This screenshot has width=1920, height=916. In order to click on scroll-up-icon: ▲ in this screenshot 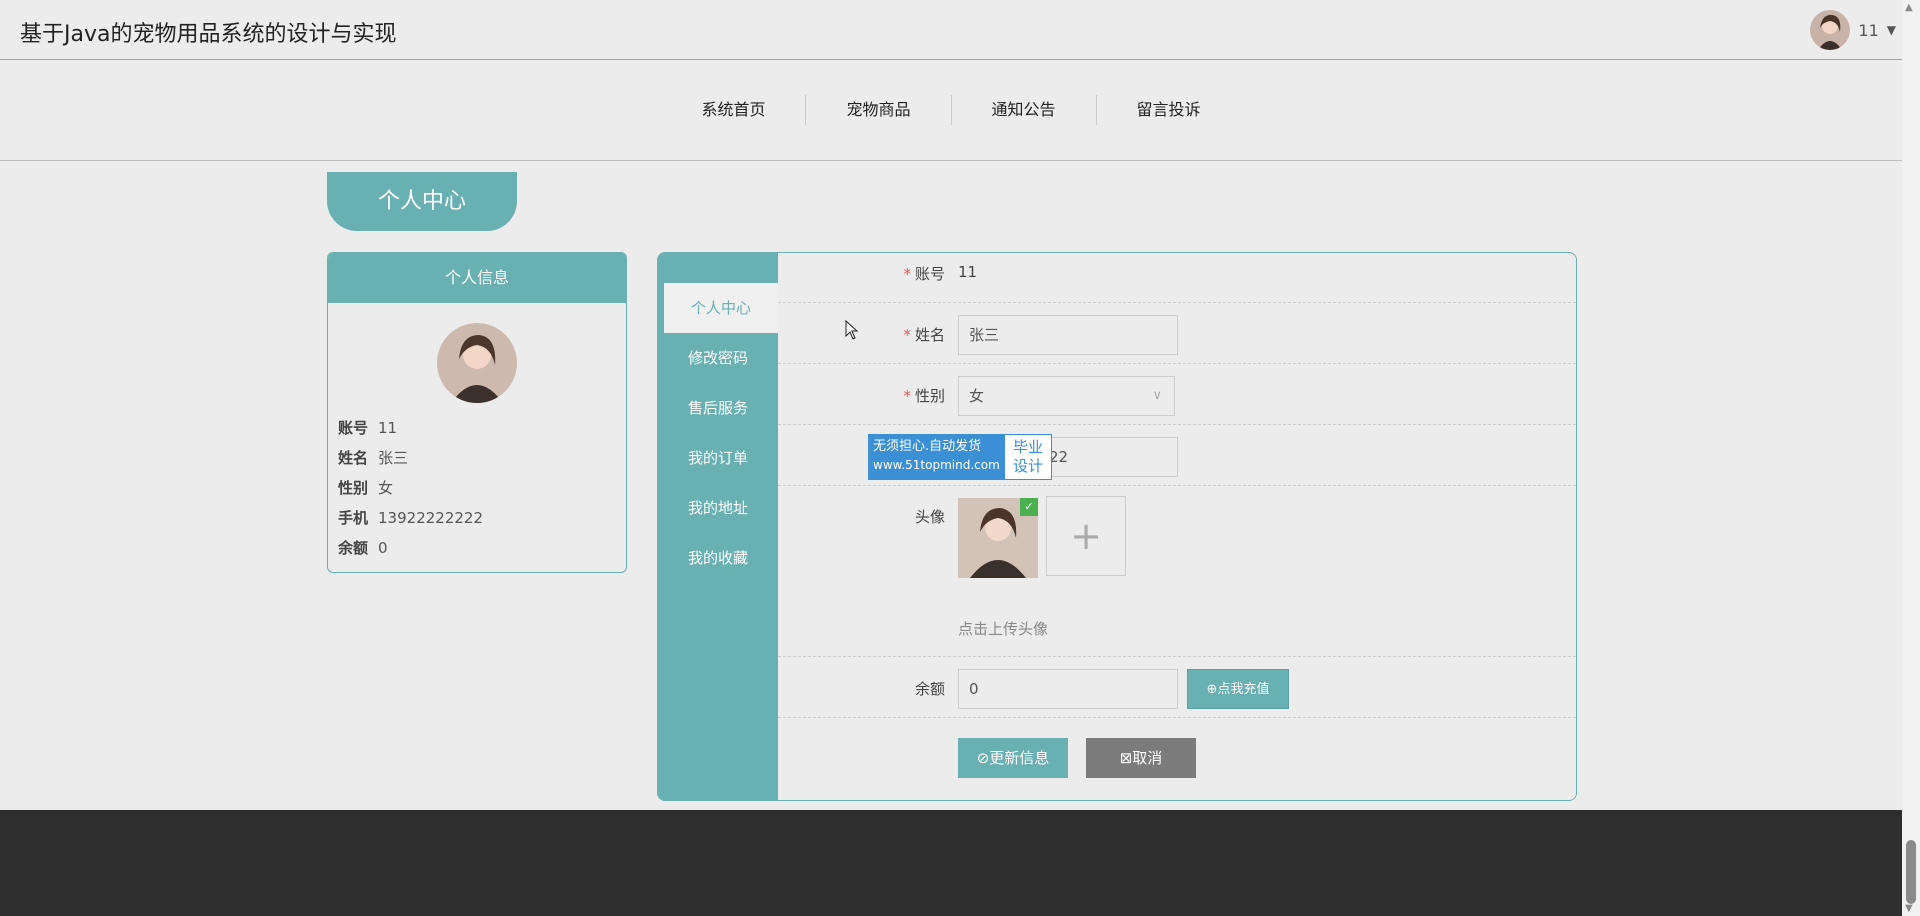, I will do `click(1909, 7)`.